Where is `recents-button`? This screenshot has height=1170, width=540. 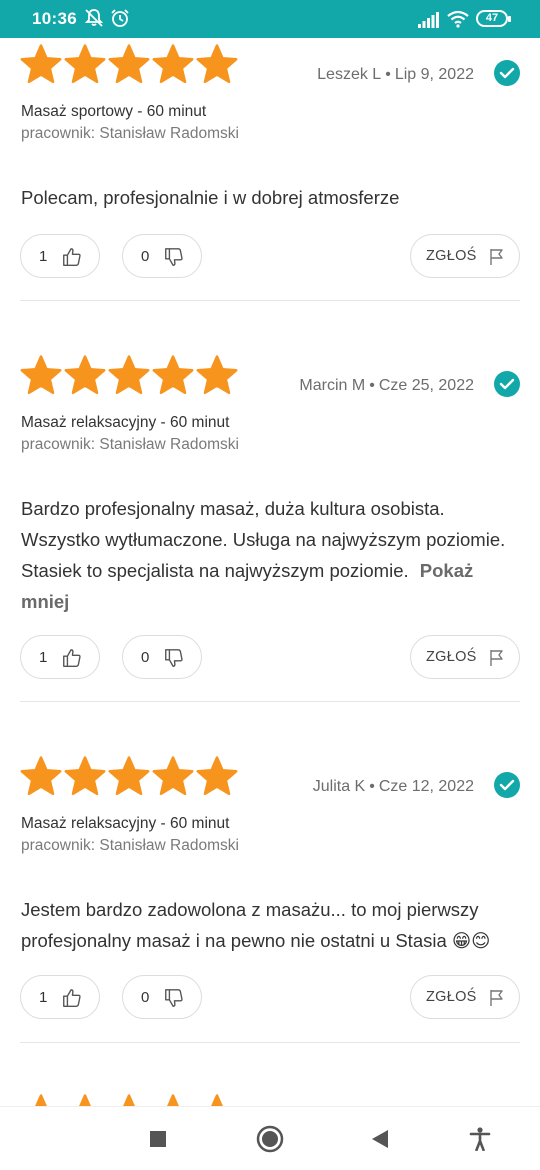 recents-button is located at coordinates (158, 1139).